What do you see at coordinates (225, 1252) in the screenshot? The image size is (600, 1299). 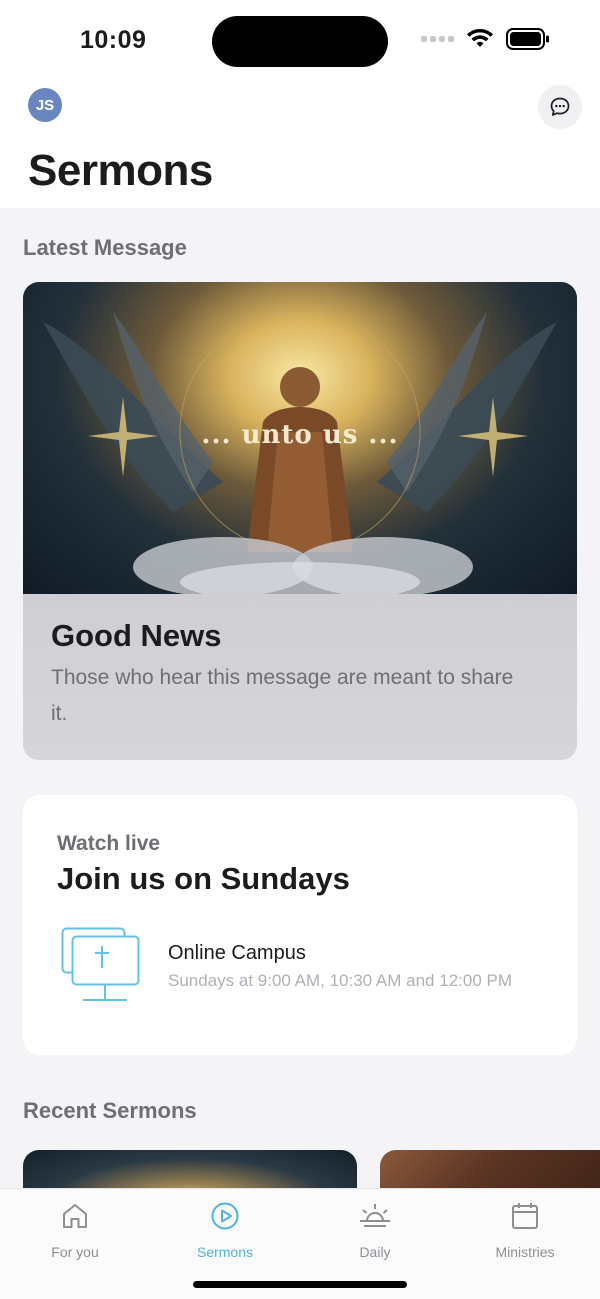 I see `tab-label: Sermons` at bounding box center [225, 1252].